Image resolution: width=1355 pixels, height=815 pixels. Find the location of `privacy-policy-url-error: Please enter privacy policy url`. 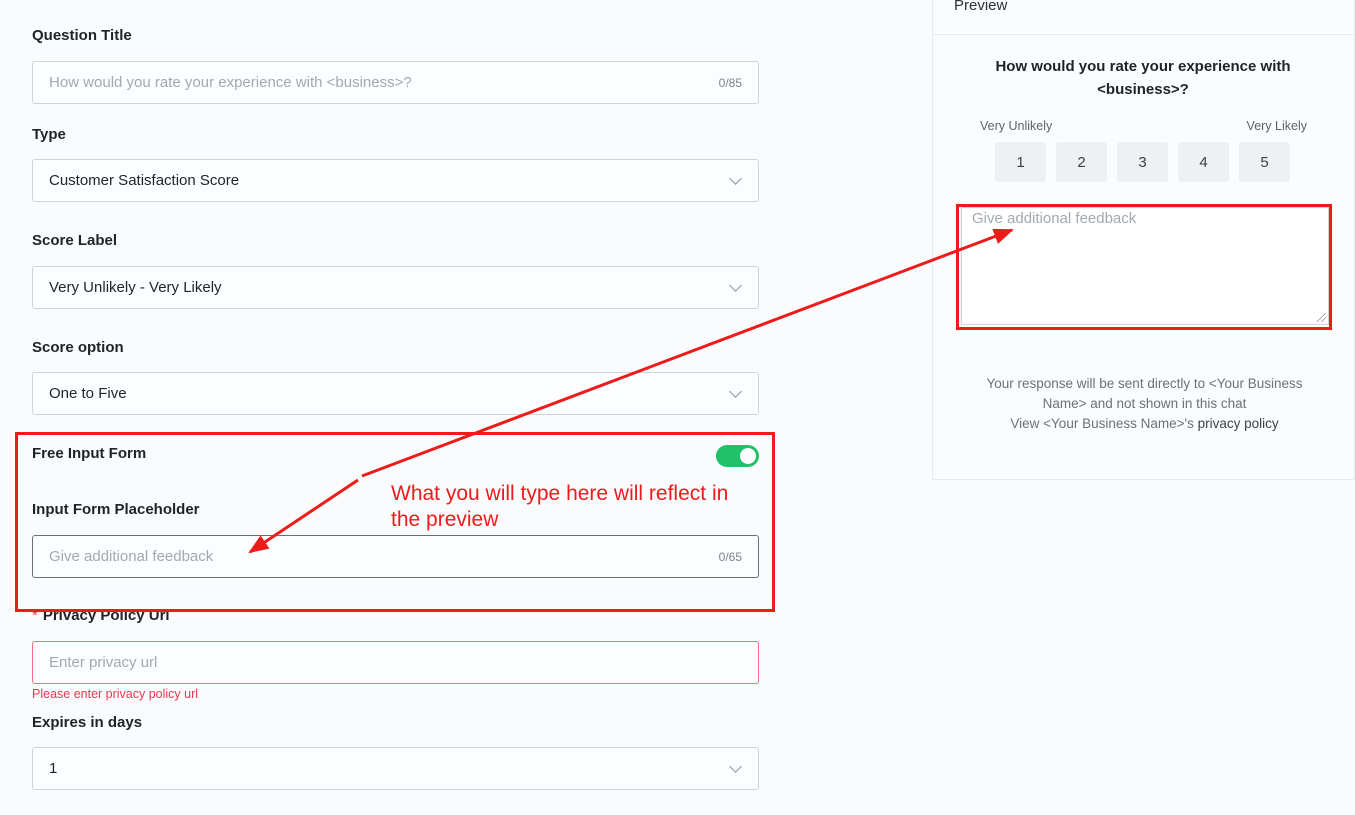

privacy-policy-url-error: Please enter privacy policy url is located at coordinates (115, 694).